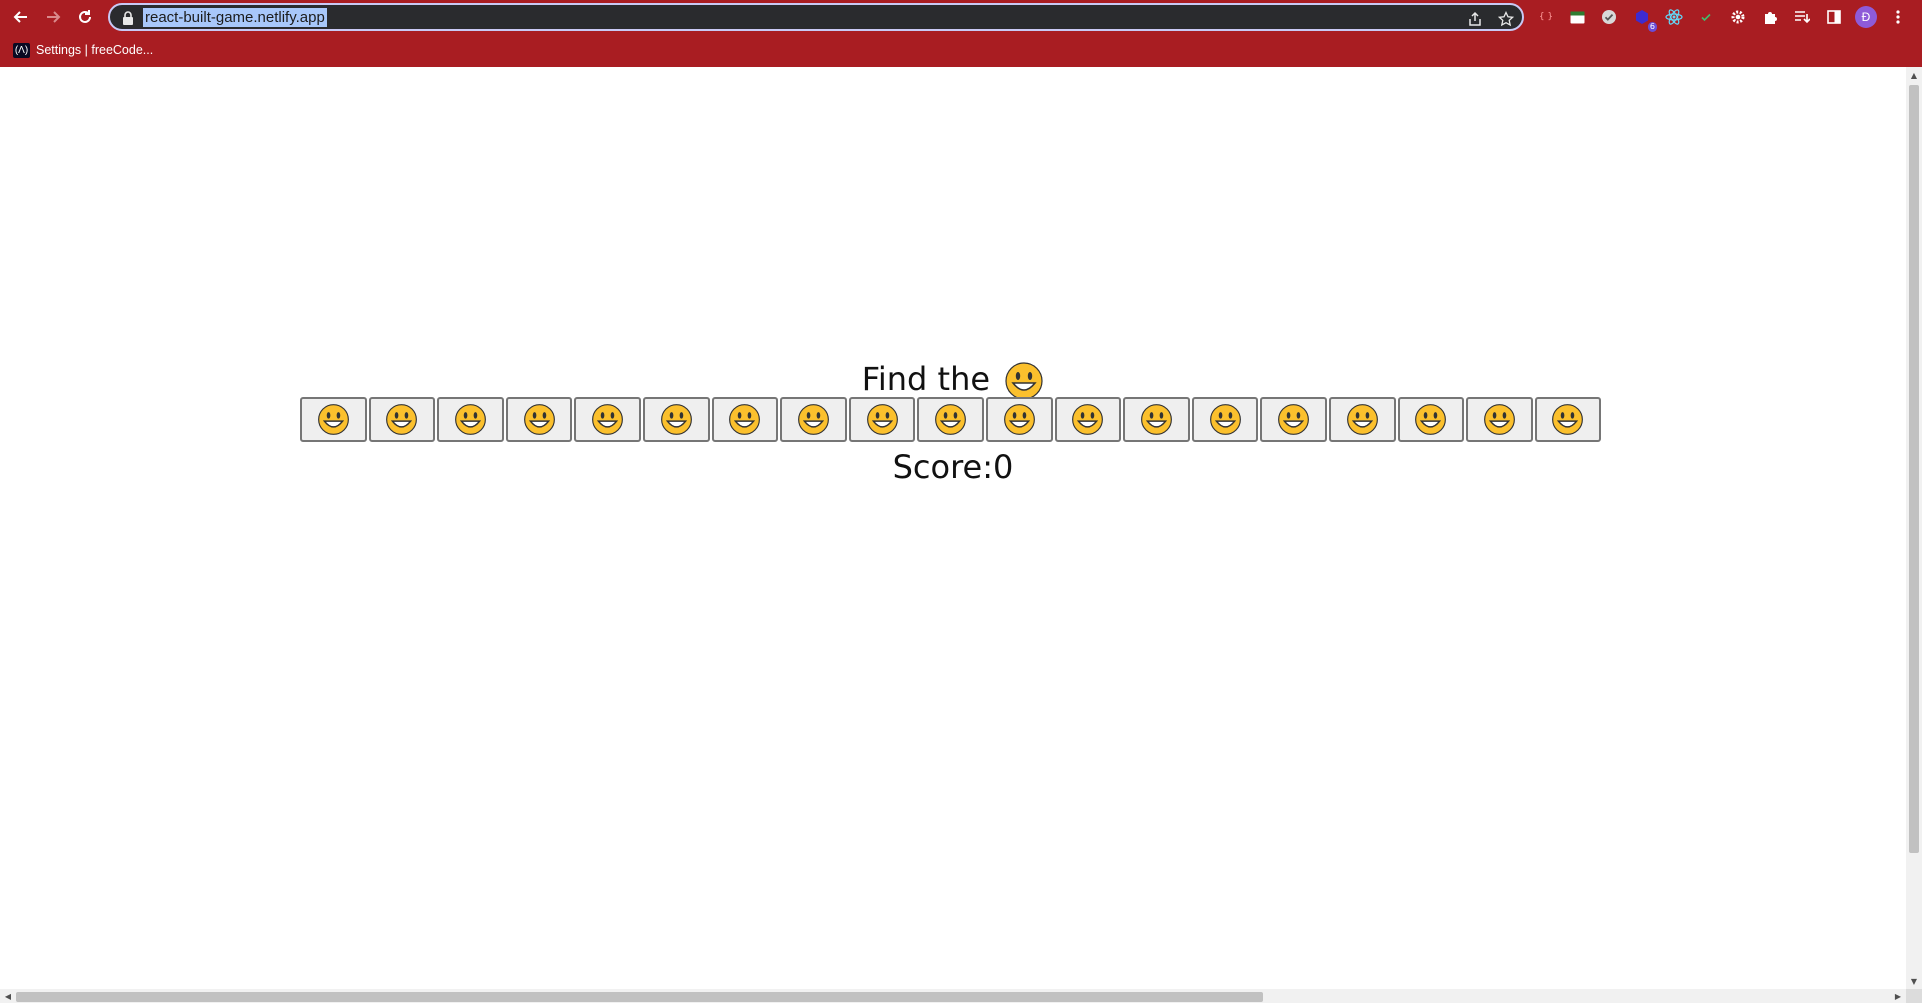  Describe the element at coordinates (235, 17) in the screenshot. I see `url-text: react-built-game.netlify.app` at that location.